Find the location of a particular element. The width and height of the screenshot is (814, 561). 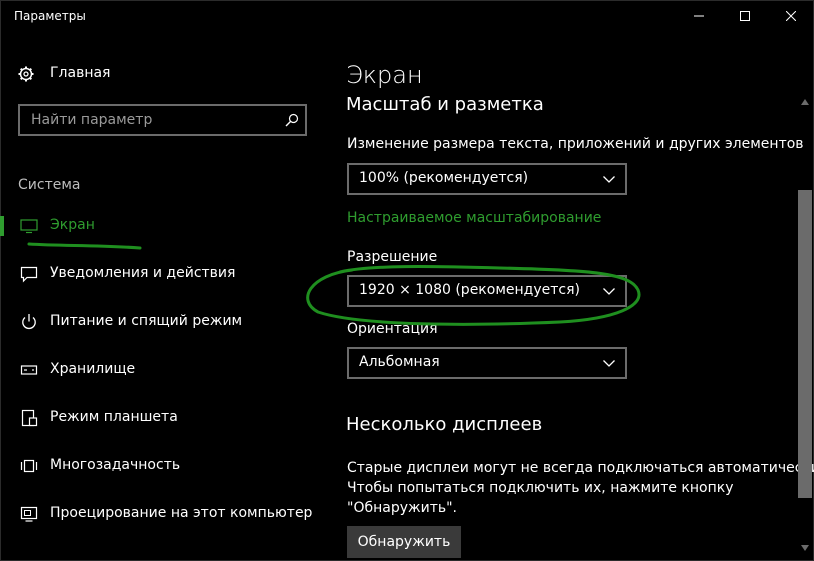

search-box is located at coordinates (162, 120).